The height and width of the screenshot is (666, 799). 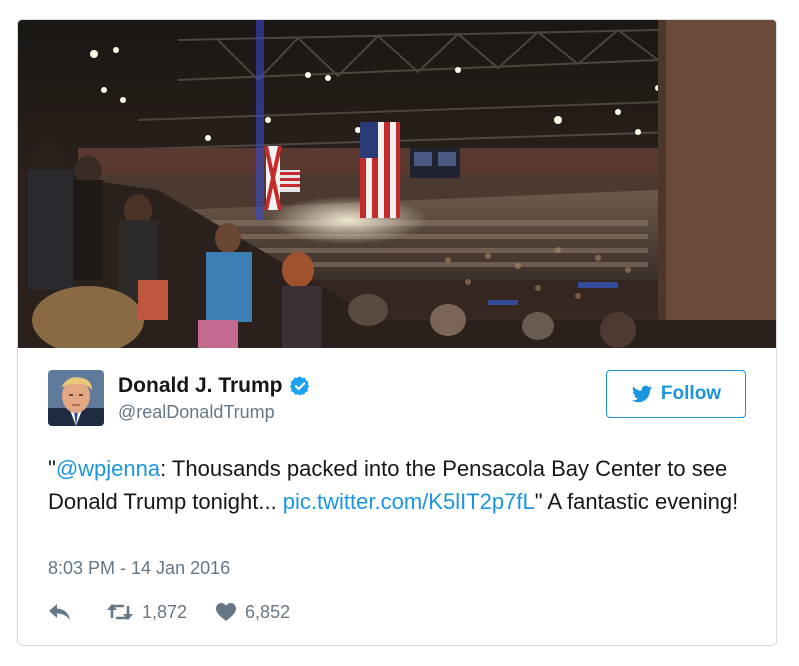 I want to click on reply-button, so click(x=60, y=612).